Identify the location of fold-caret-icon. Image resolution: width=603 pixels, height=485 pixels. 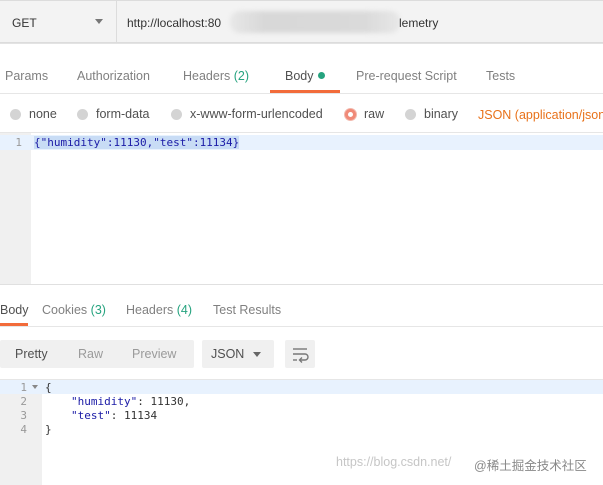
(35, 387).